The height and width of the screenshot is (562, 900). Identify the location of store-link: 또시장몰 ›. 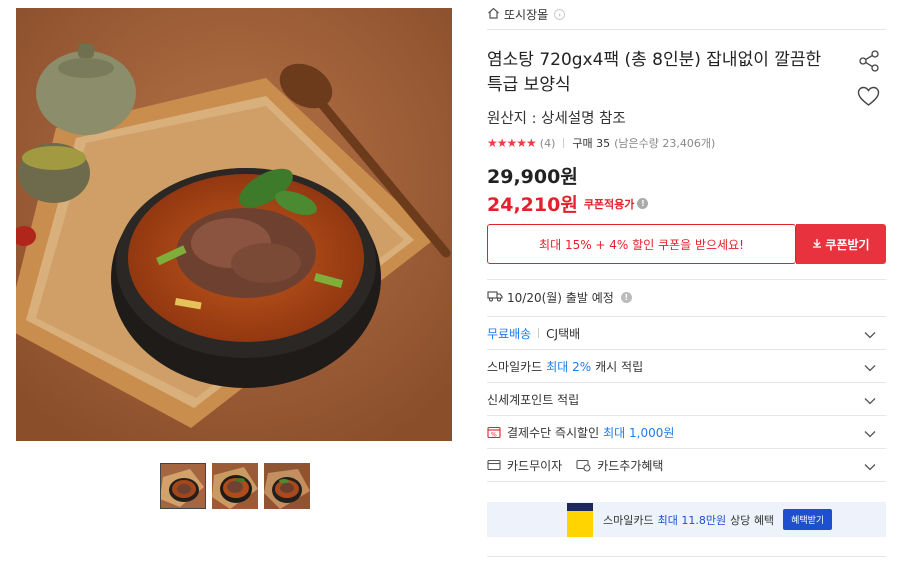
(686, 15).